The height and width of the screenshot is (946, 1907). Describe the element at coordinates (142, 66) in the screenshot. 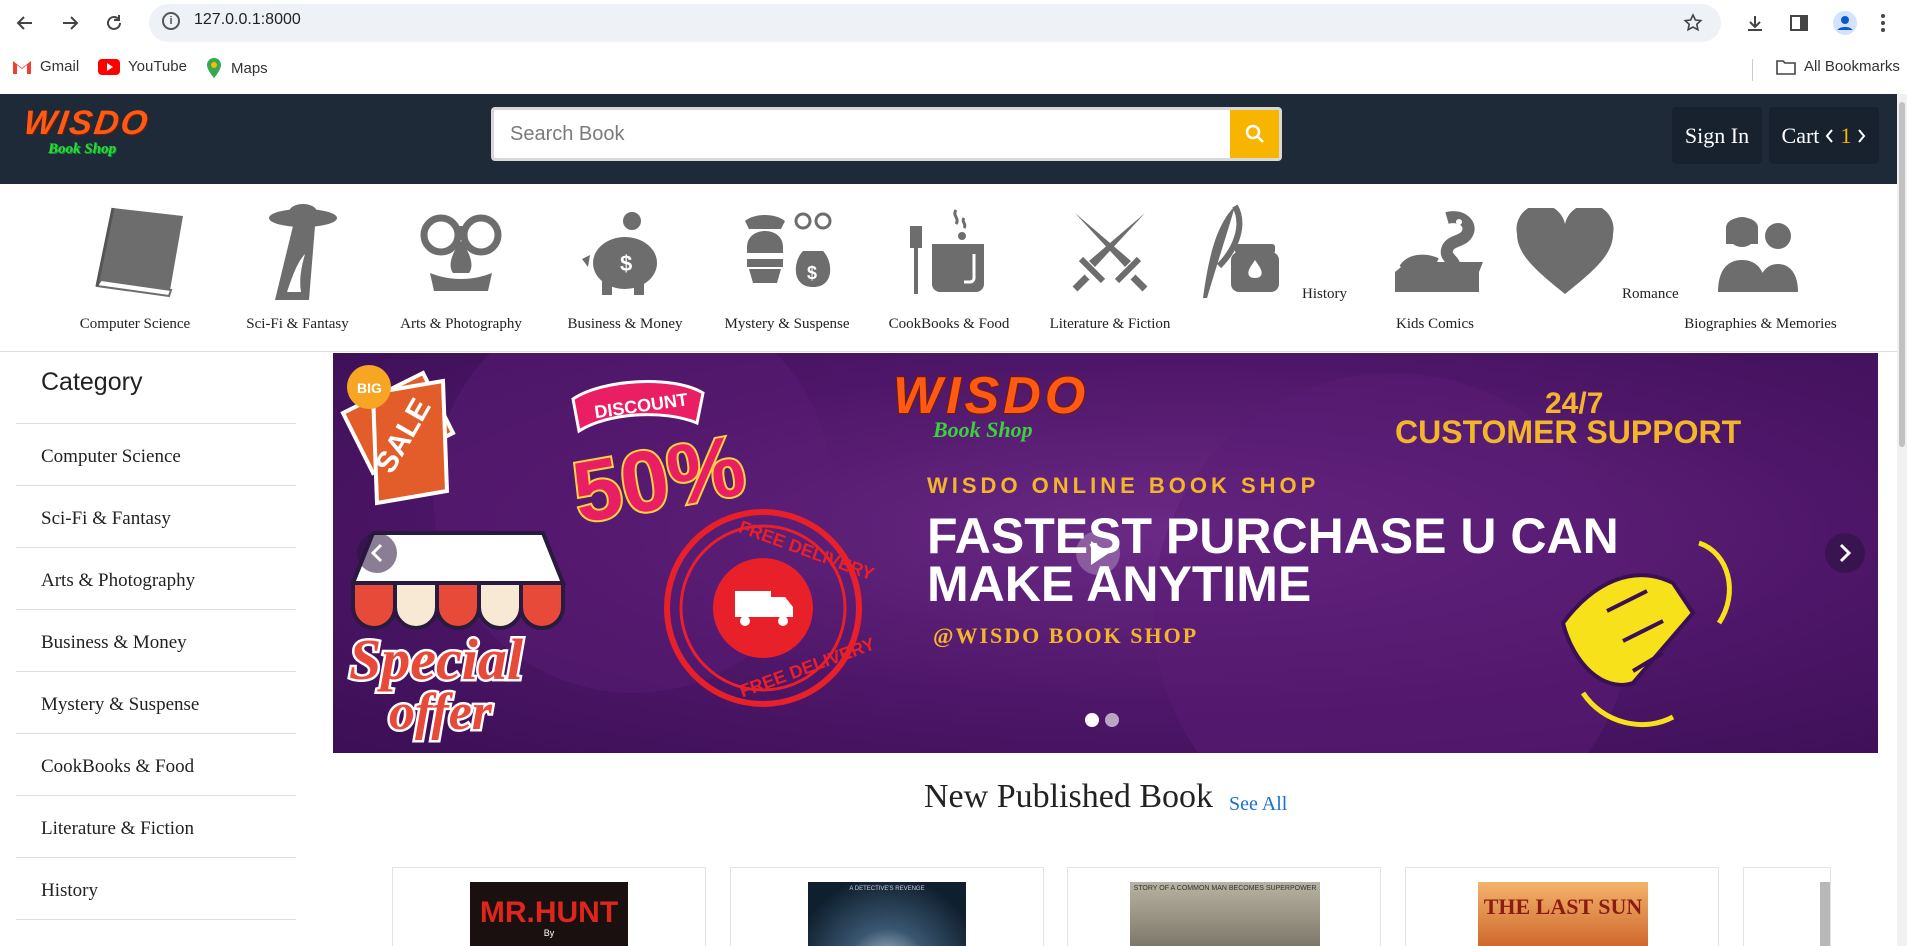

I see `bookmark-youtube: YouTube` at that location.